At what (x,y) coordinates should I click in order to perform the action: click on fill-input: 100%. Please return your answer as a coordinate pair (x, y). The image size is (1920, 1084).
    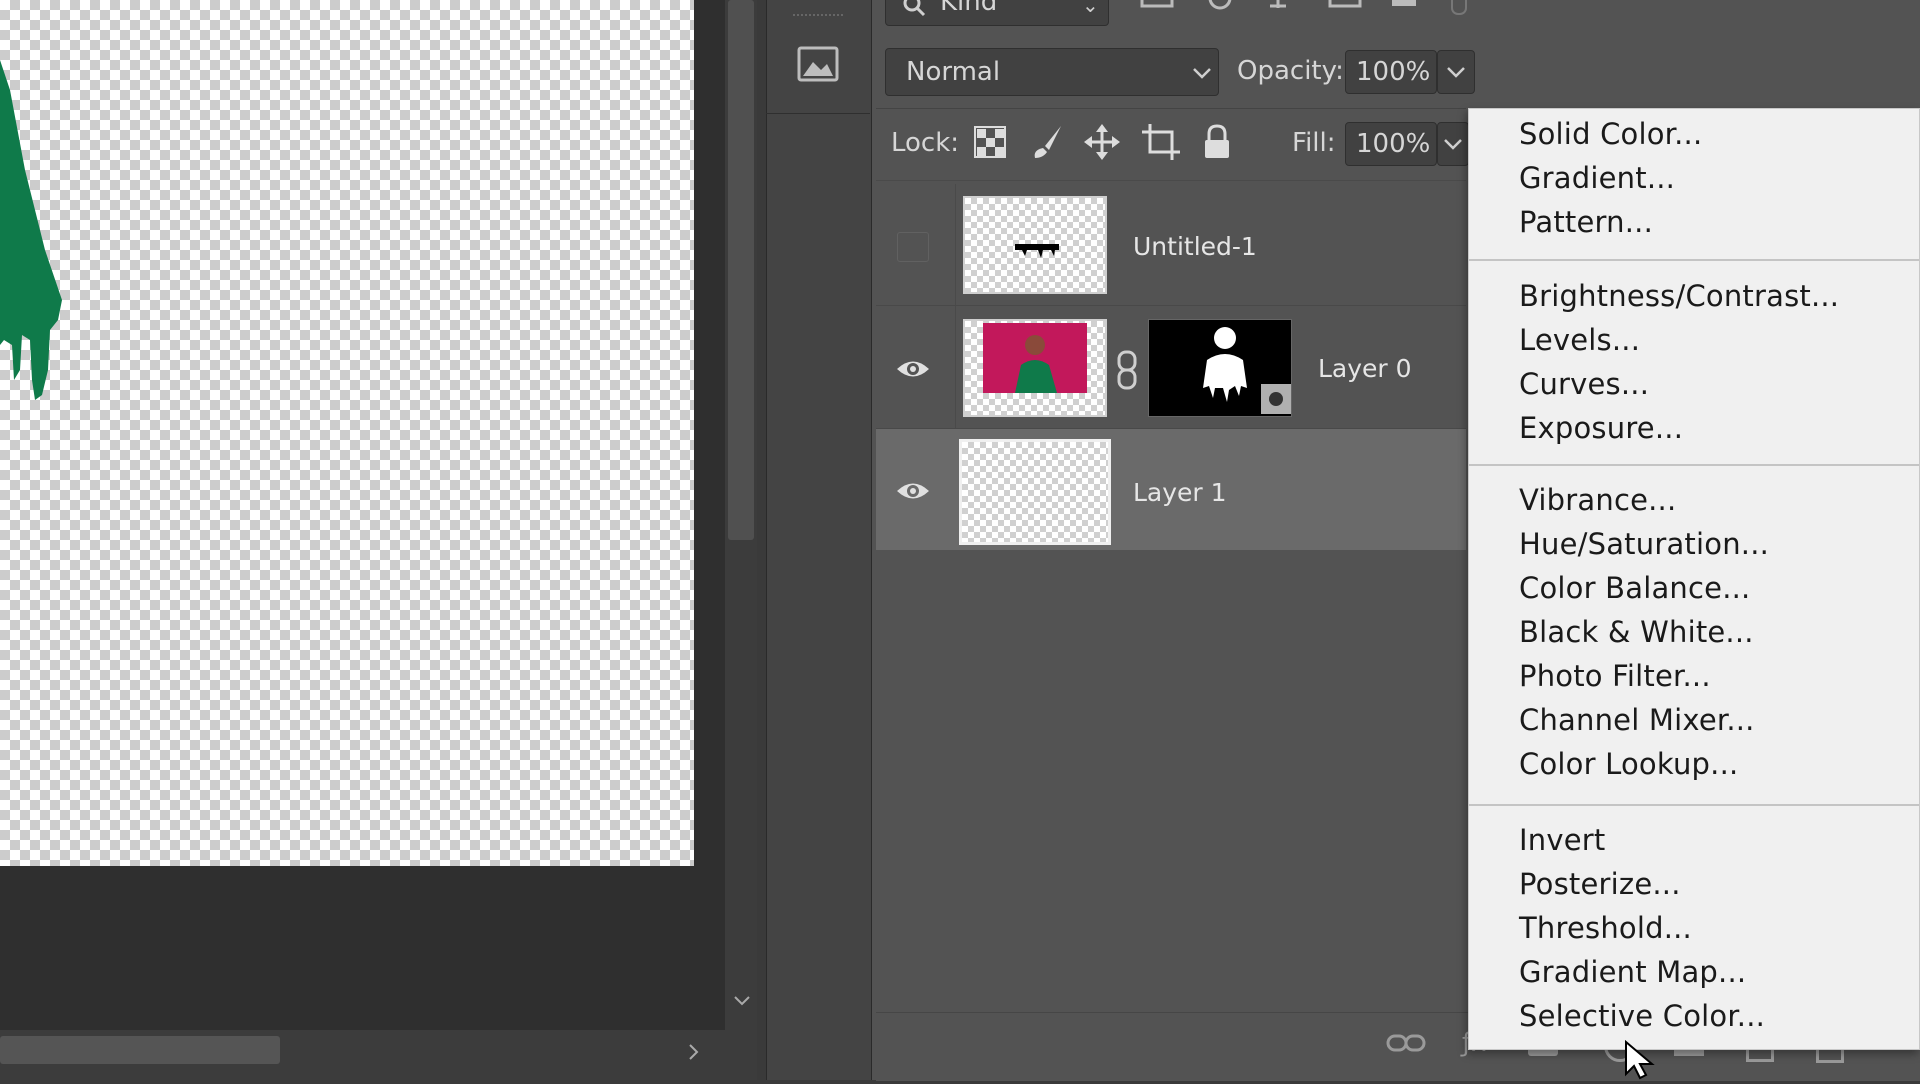
    Looking at the image, I should click on (1391, 144).